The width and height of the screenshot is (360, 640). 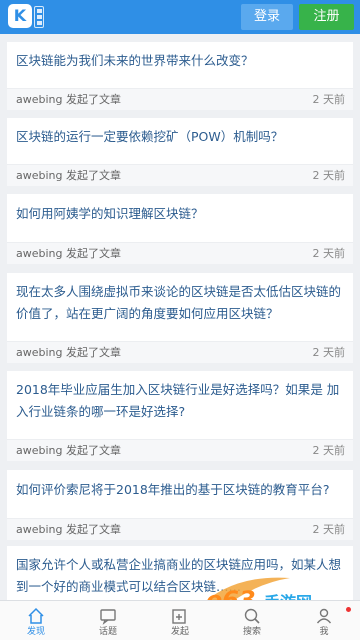 I want to click on tab-topics: 话题, so click(x=108, y=620).